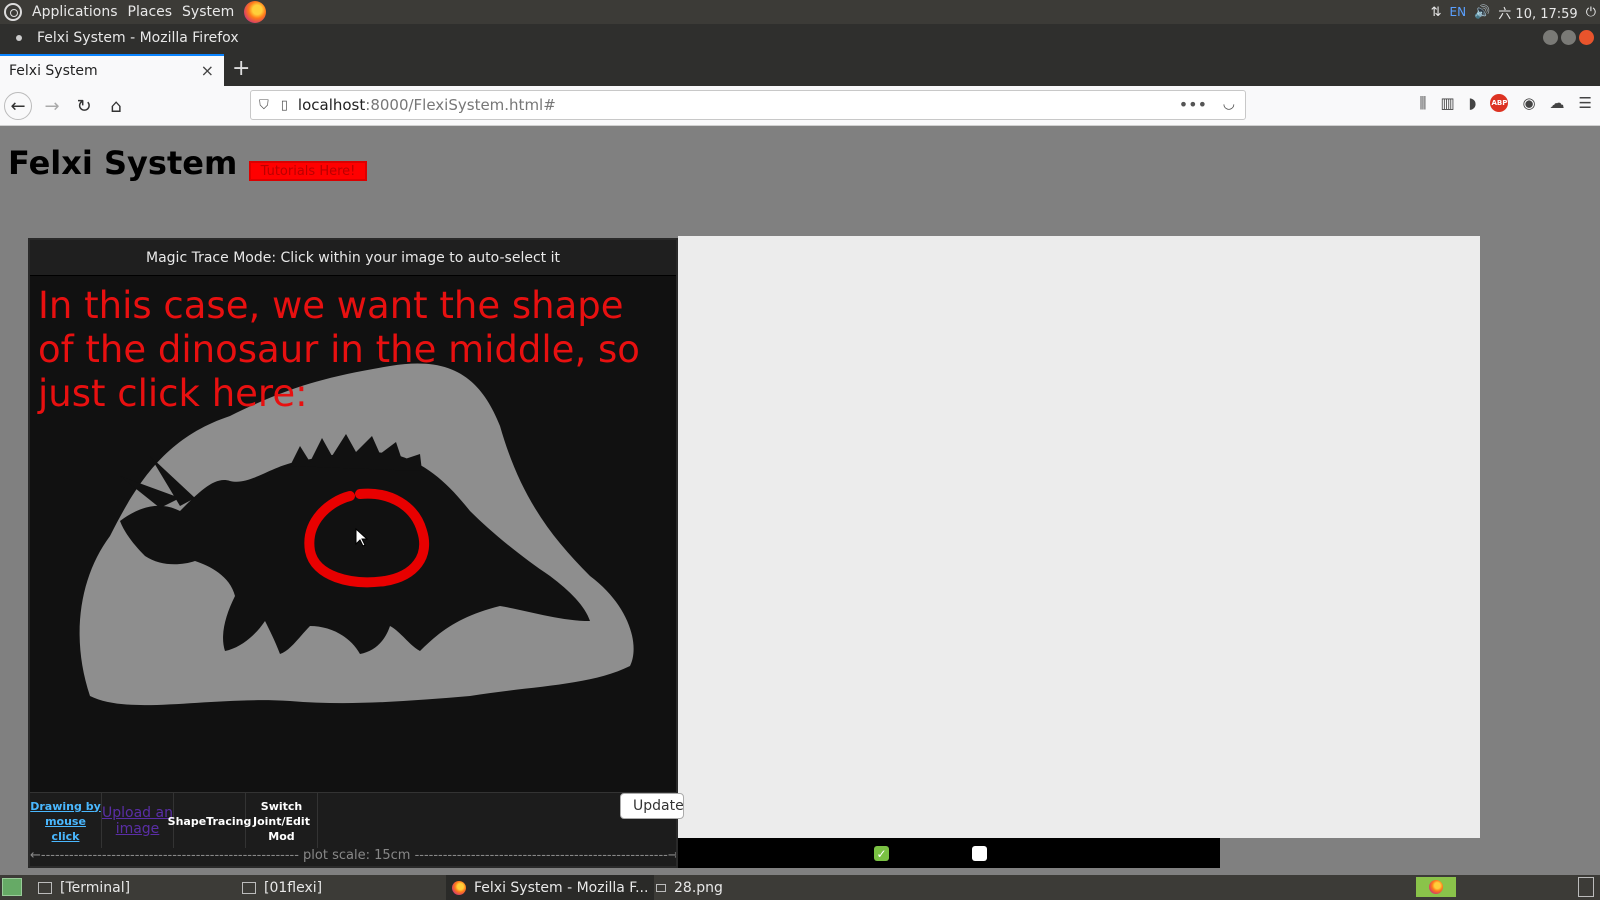 The image size is (1600, 900). I want to click on tracking-shield-icon: ⛉, so click(264, 105).